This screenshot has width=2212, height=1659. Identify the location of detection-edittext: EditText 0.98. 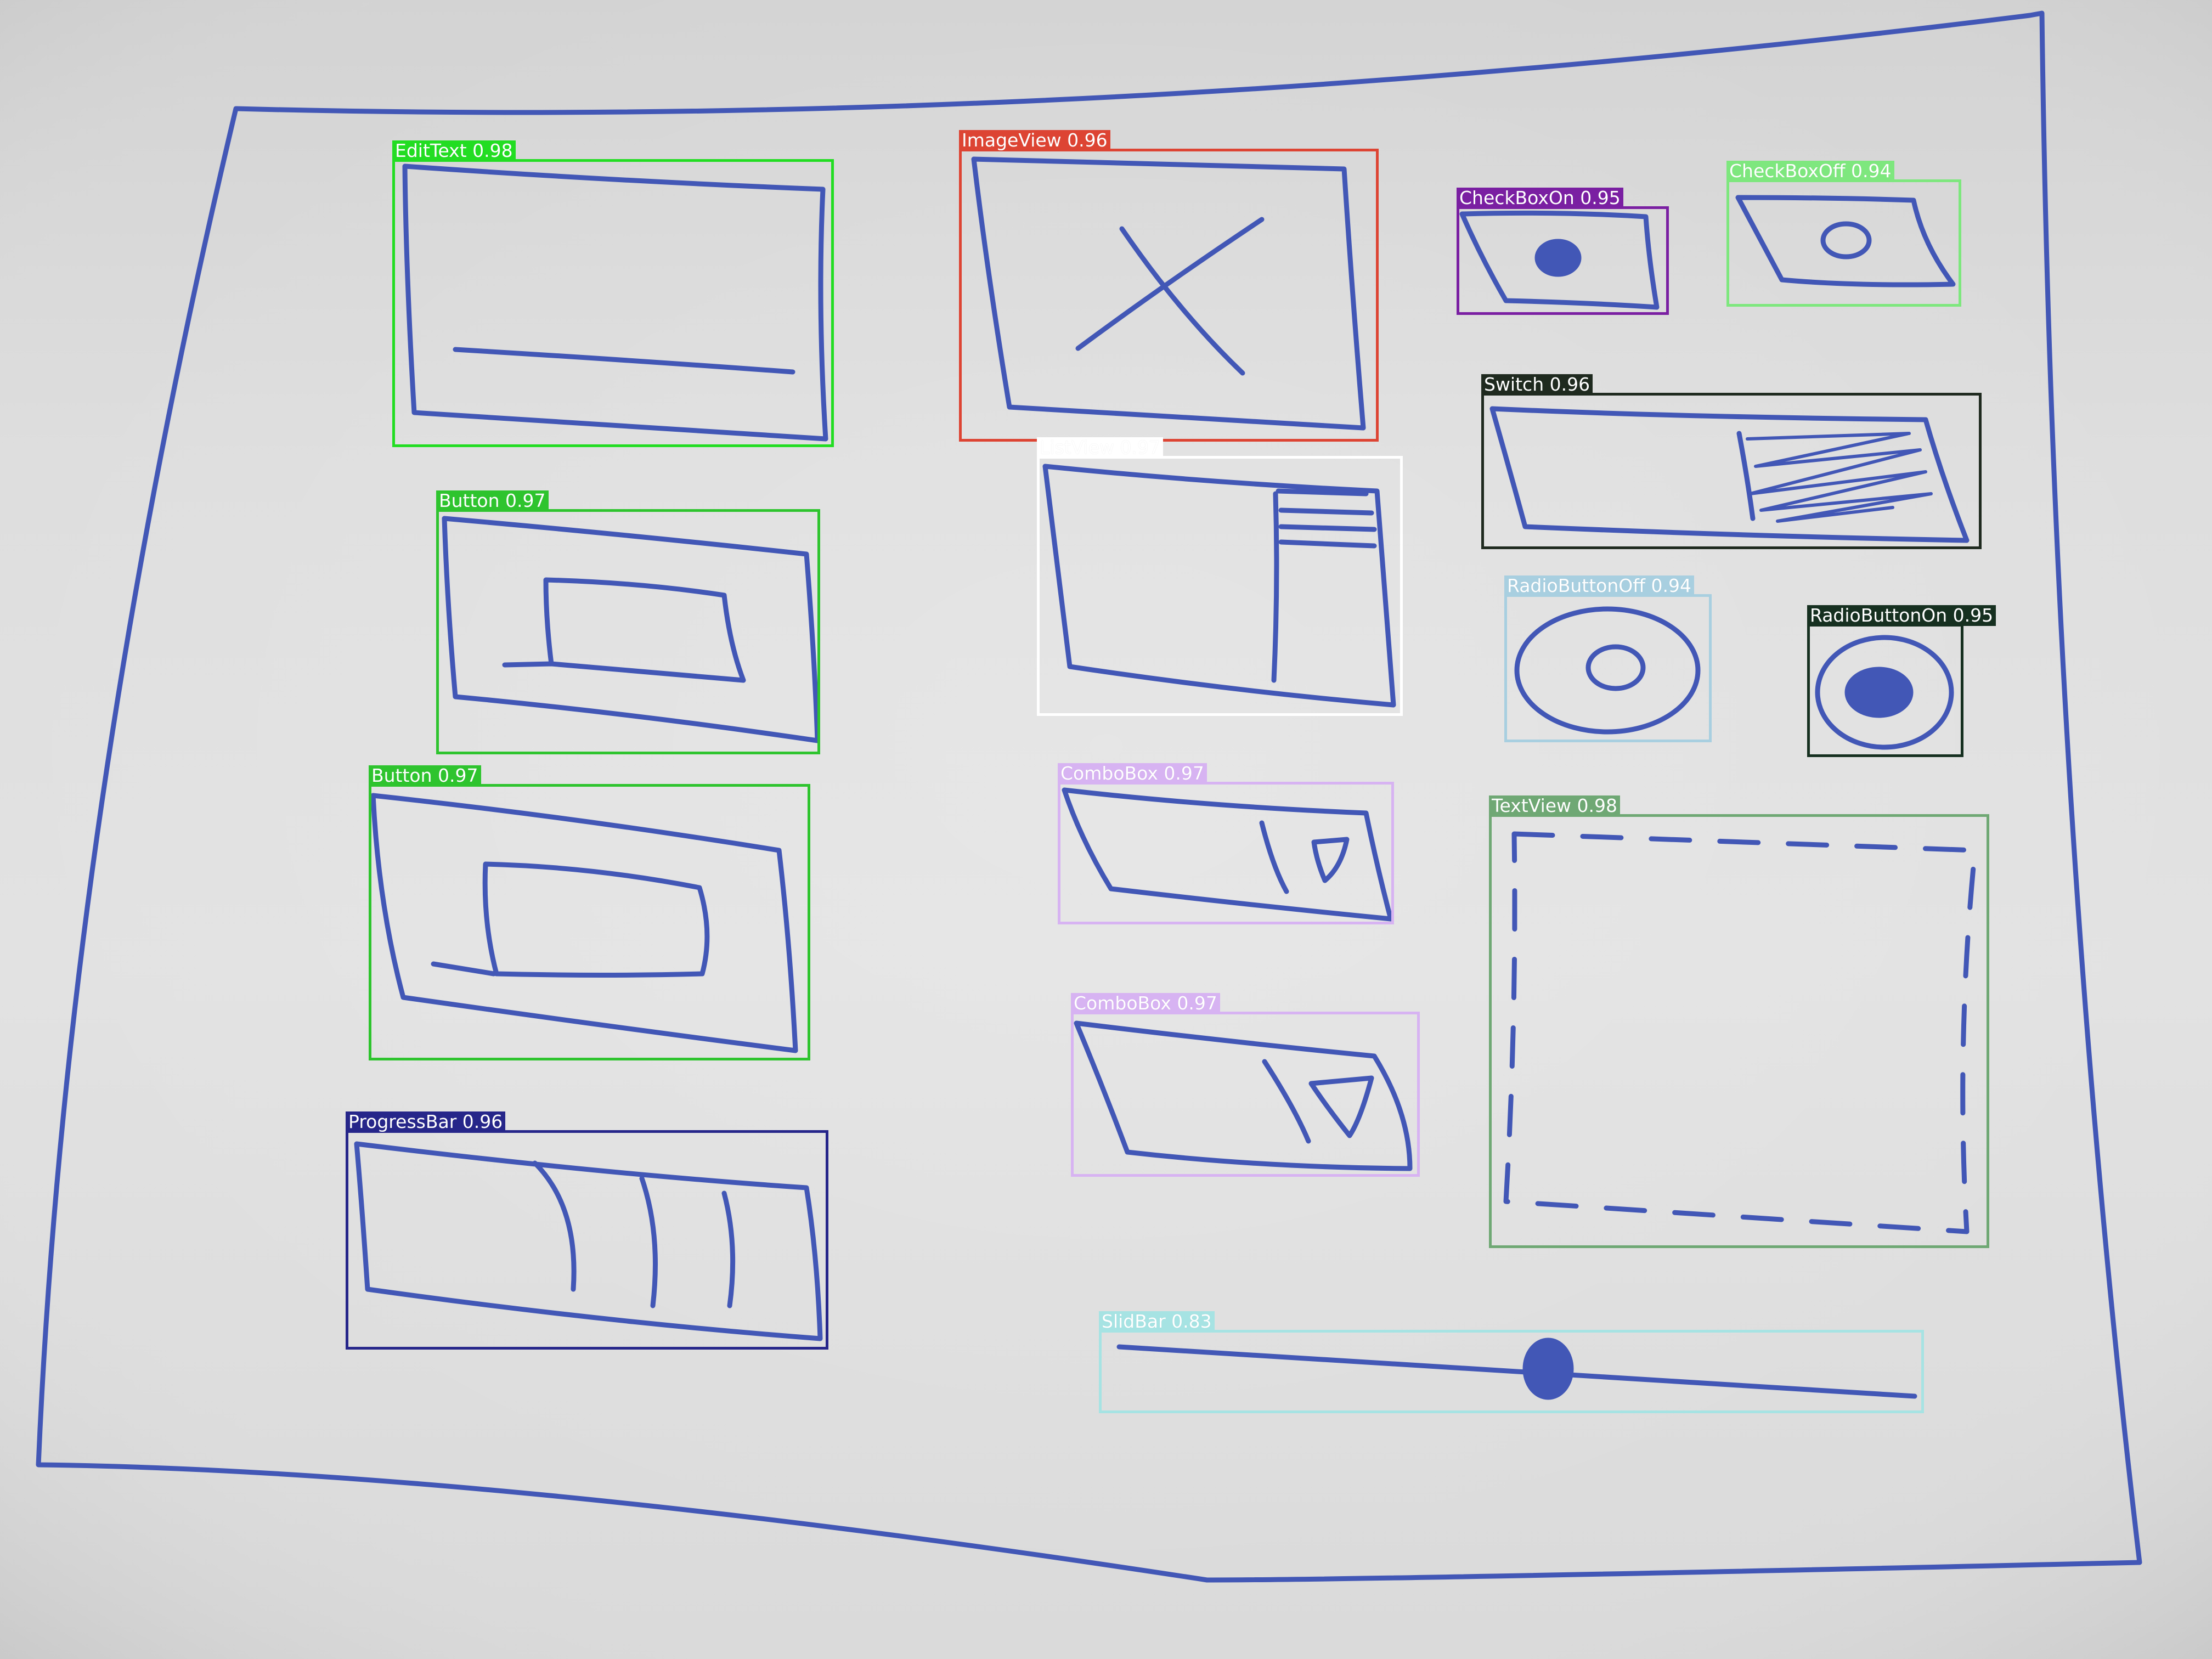
(613, 294).